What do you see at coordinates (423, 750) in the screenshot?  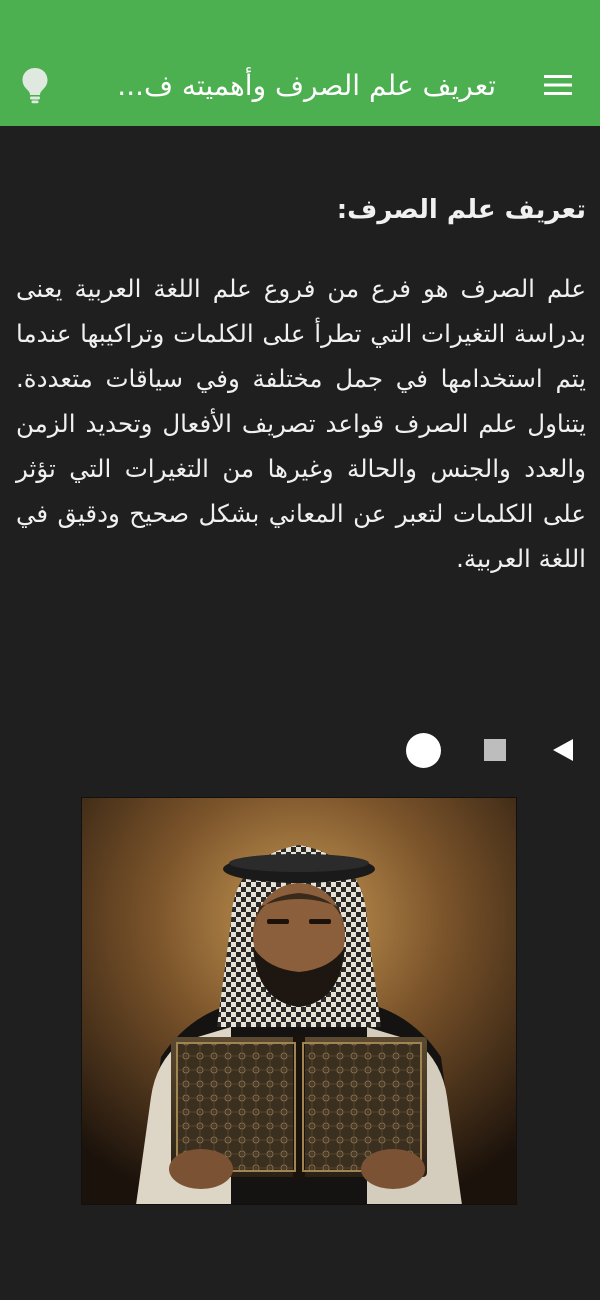 I see `circle-home-icon` at bounding box center [423, 750].